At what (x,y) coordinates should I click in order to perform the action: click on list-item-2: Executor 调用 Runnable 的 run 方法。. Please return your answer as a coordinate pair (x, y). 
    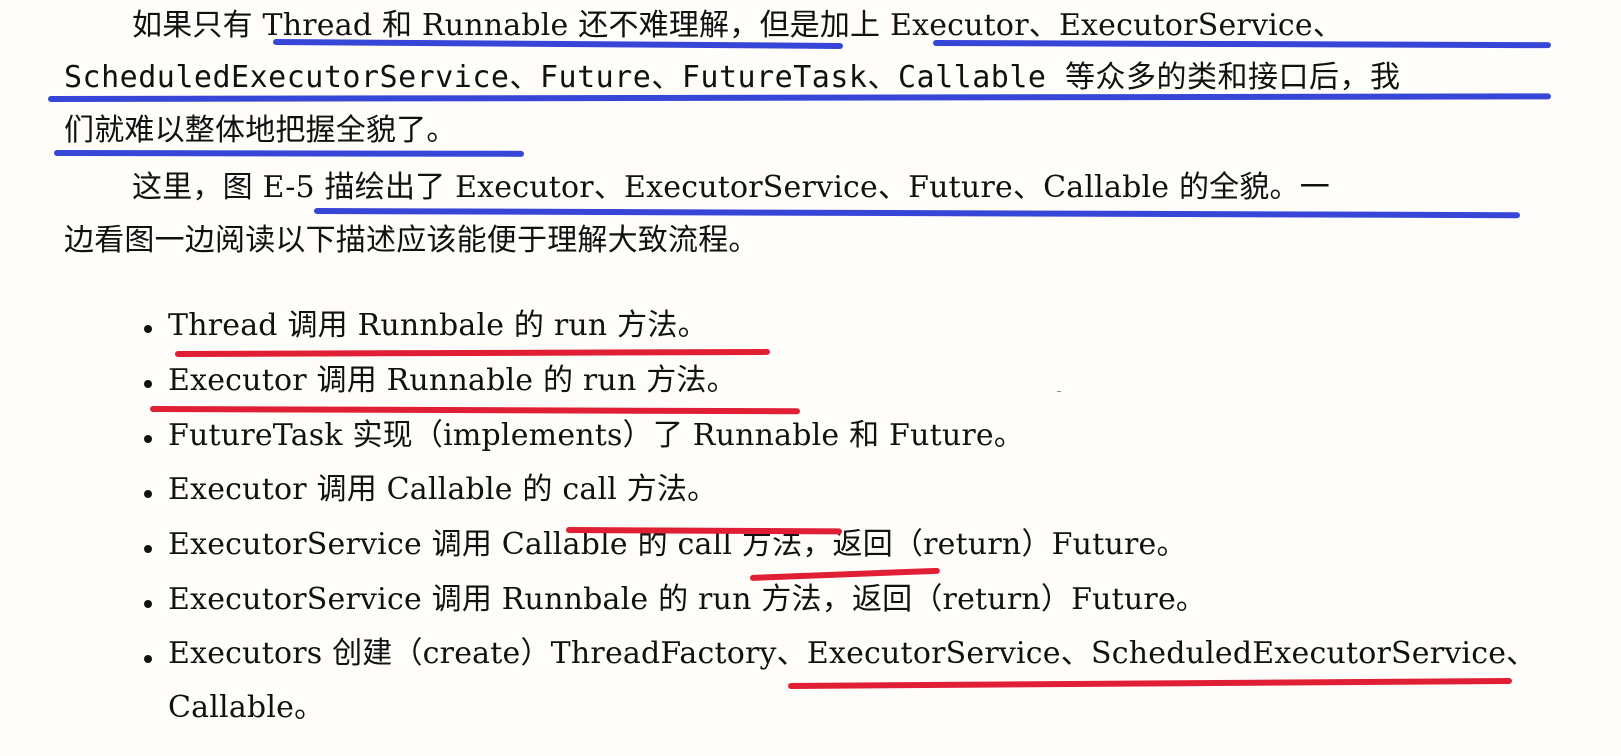
    Looking at the image, I should click on (452, 381).